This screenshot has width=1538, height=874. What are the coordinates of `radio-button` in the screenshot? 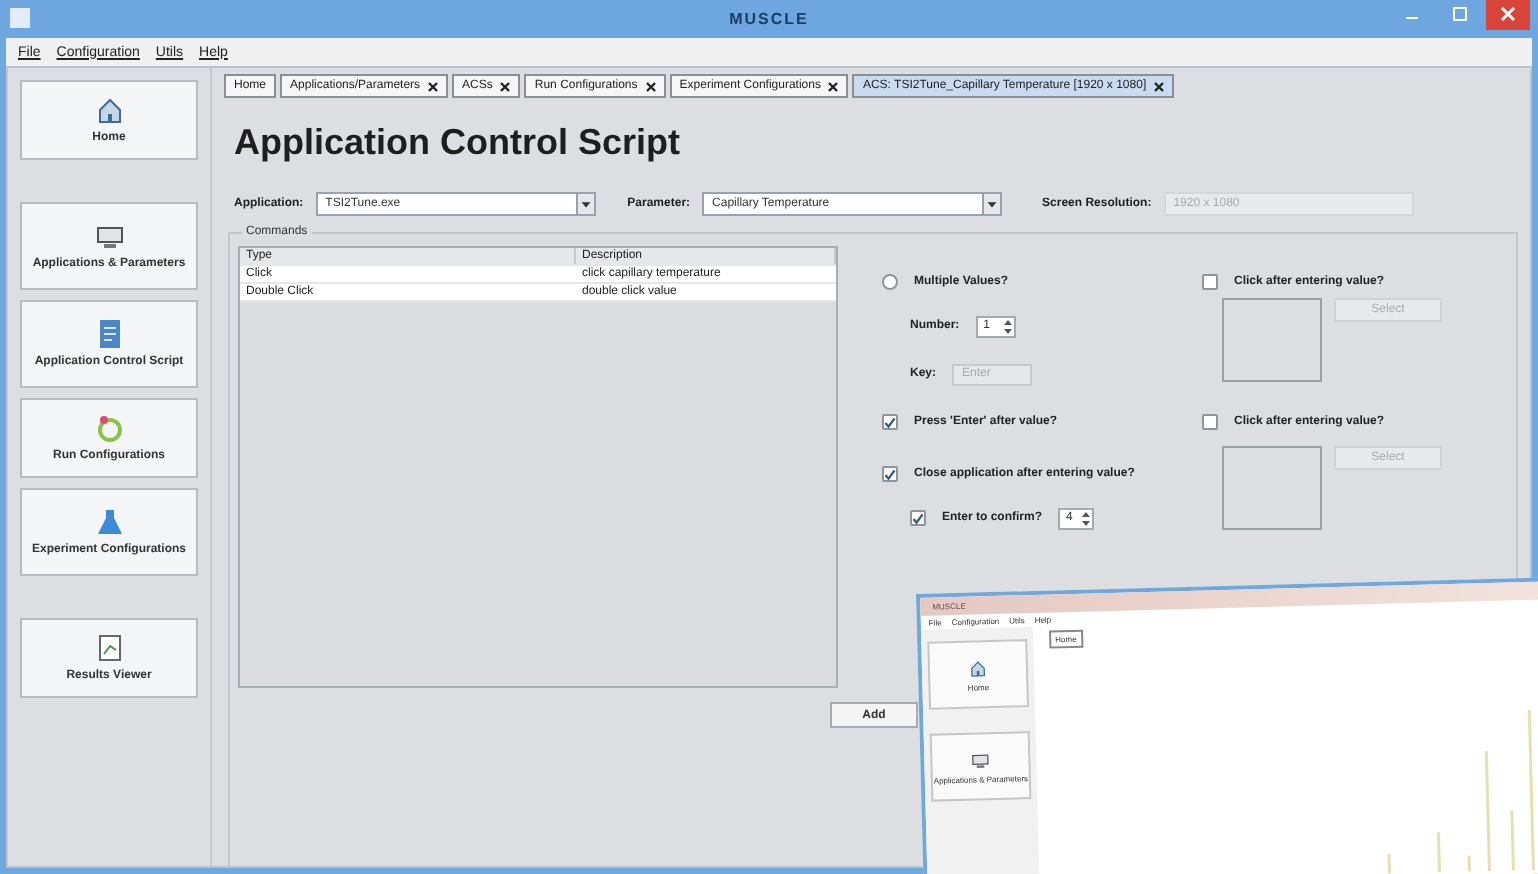 It's located at (890, 282).